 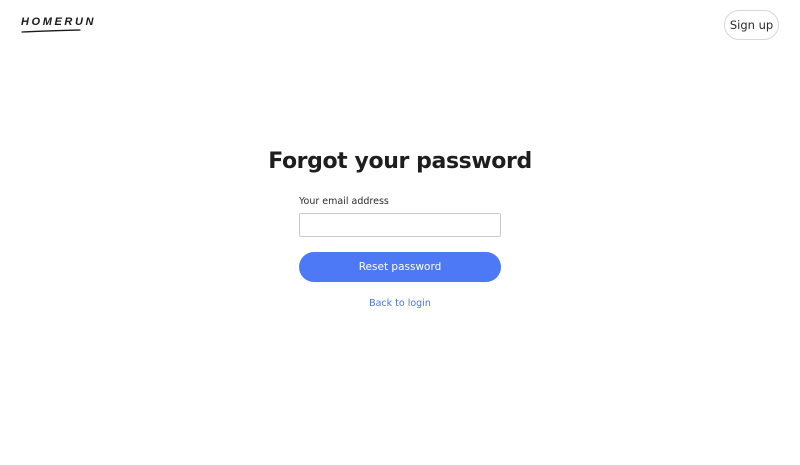 What do you see at coordinates (400, 267) in the screenshot?
I see `reset-password-button: Reset password` at bounding box center [400, 267].